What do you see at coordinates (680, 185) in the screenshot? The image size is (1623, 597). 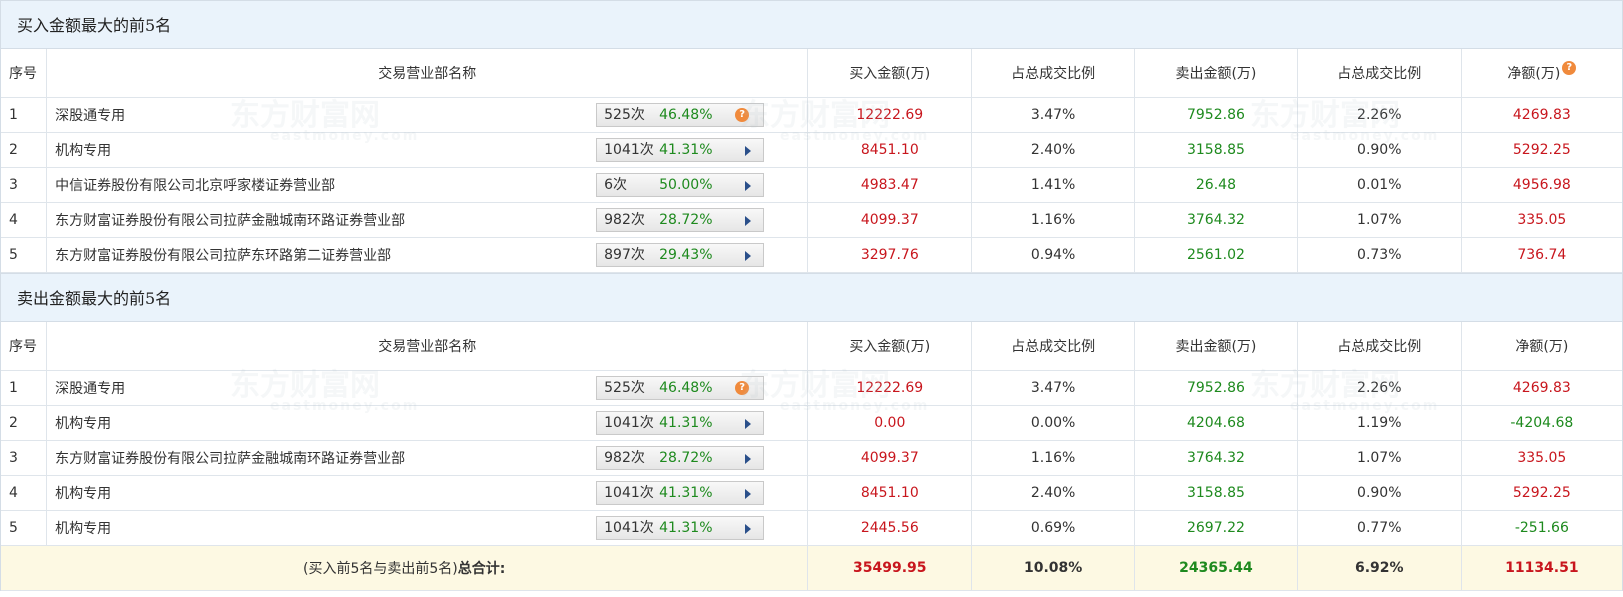 I see `branch-stat-button: 6次 50.00%` at bounding box center [680, 185].